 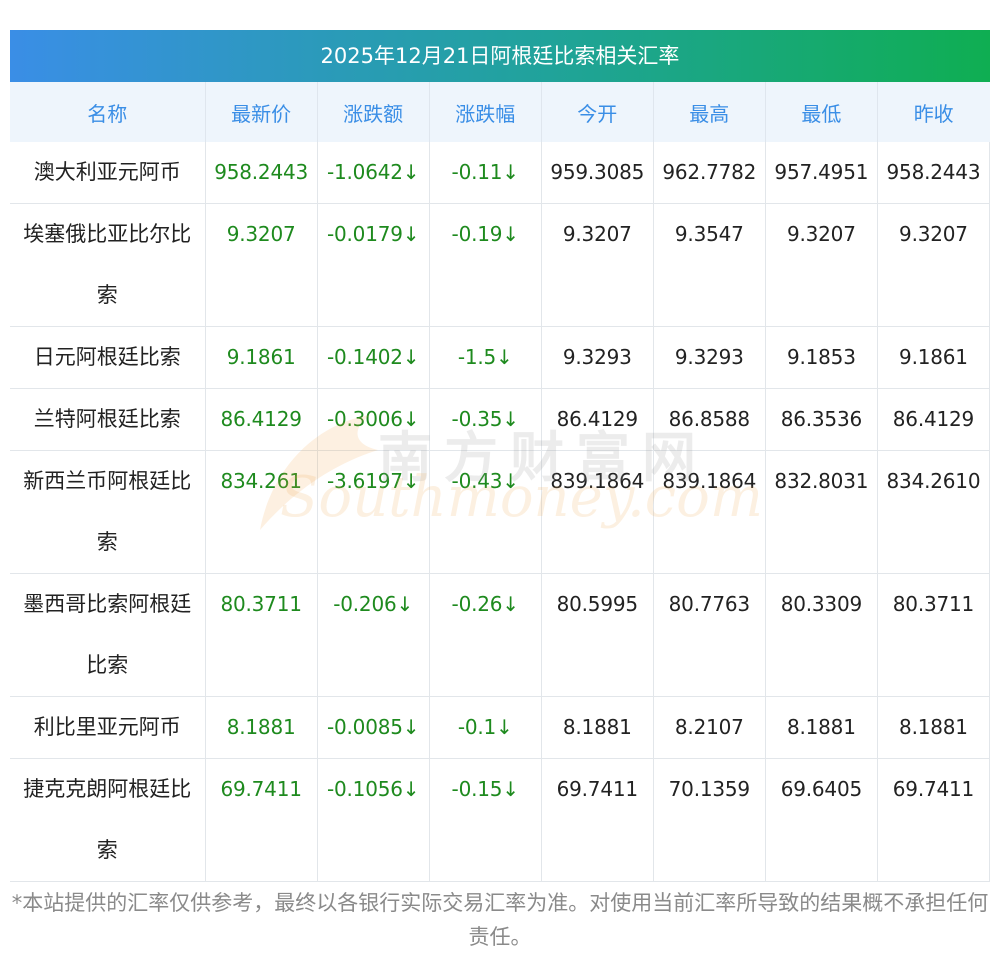 What do you see at coordinates (373, 419) in the screenshot?
I see `change-amount: -0.3006↓` at bounding box center [373, 419].